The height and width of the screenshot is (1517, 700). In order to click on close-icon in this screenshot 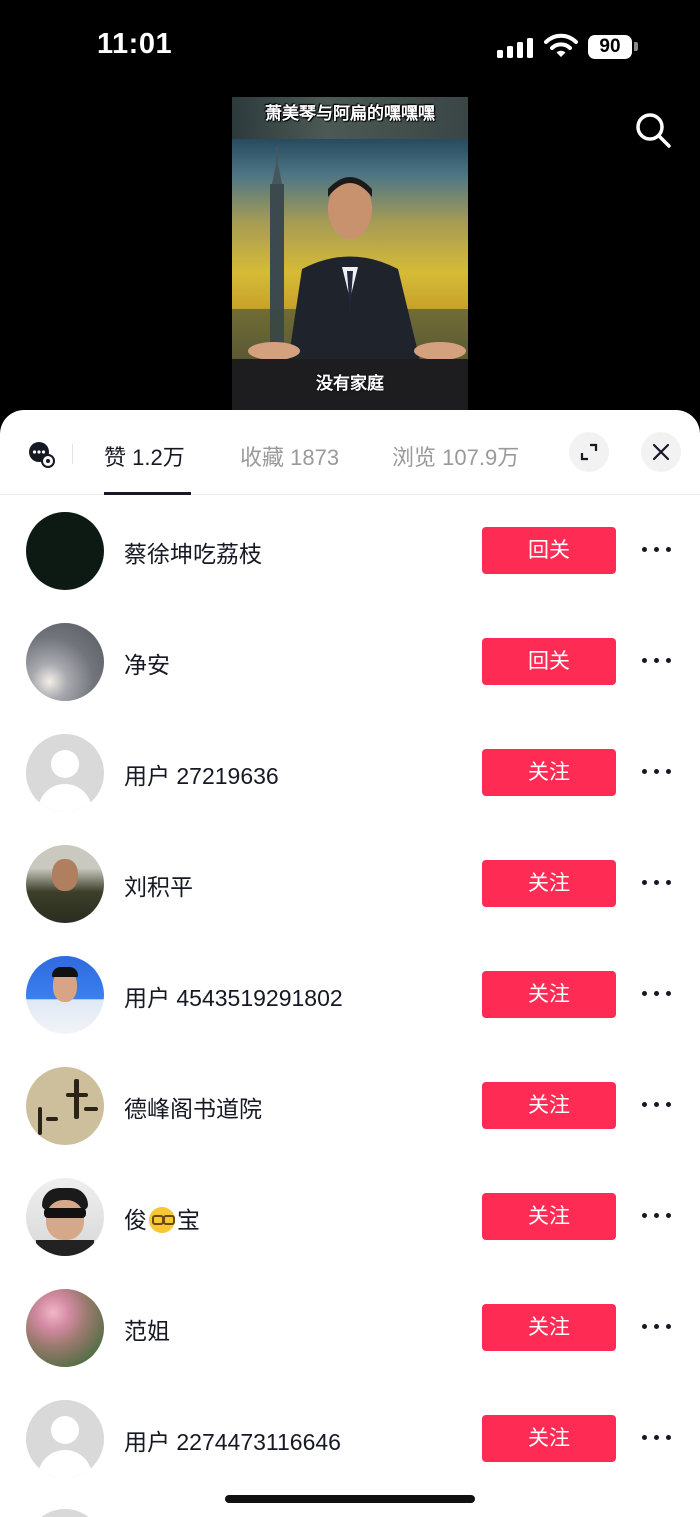, I will do `click(661, 452)`.